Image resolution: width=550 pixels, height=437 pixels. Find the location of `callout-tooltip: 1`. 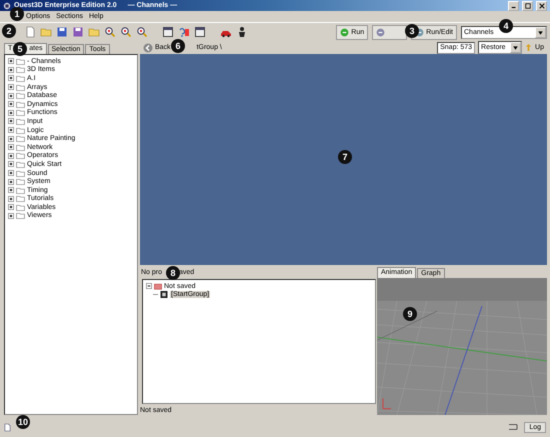

callout-tooltip: 1 is located at coordinates (17, 14).